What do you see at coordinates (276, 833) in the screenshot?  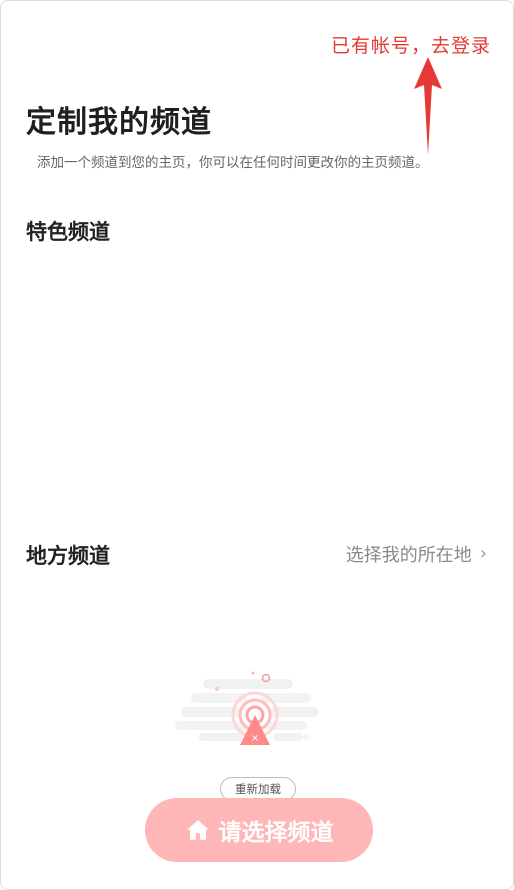 I see `choose-channel-label: 请选择频道` at bounding box center [276, 833].